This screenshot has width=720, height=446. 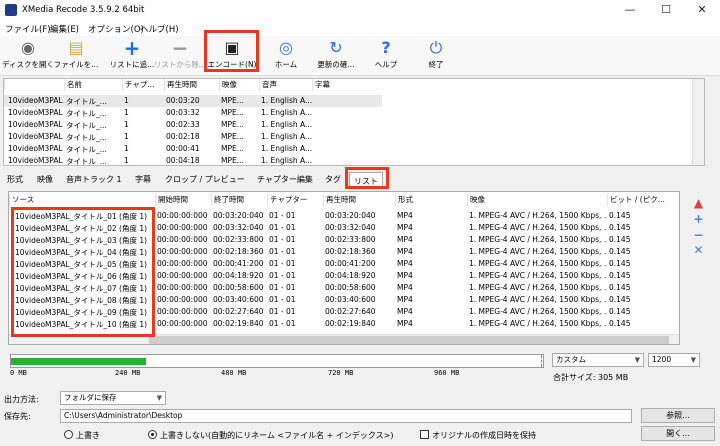 What do you see at coordinates (698, 203) in the screenshot?
I see `move-up-icon: ▲` at bounding box center [698, 203].